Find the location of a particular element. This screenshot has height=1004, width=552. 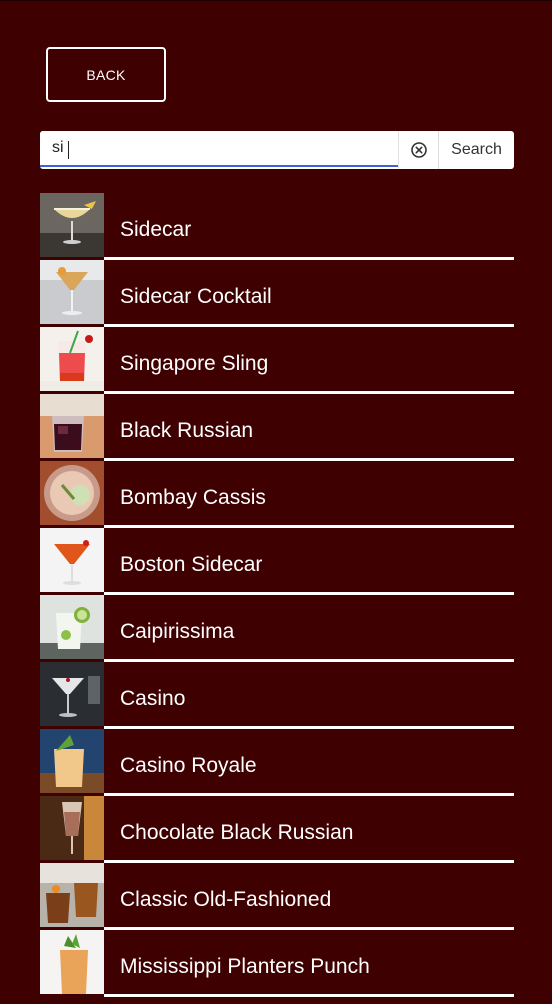

result-name: Sidecar is located at coordinates (156, 229).